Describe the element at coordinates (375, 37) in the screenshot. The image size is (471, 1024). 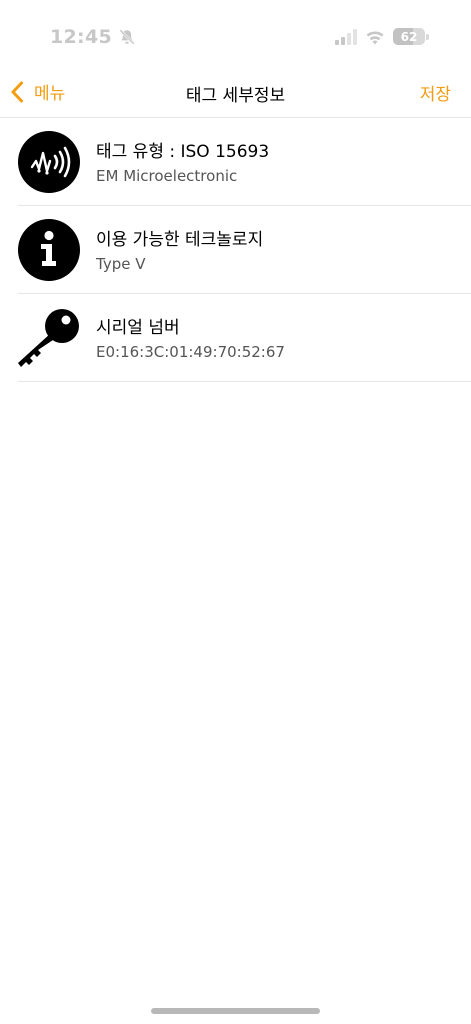
I see `wifi-icon` at that location.